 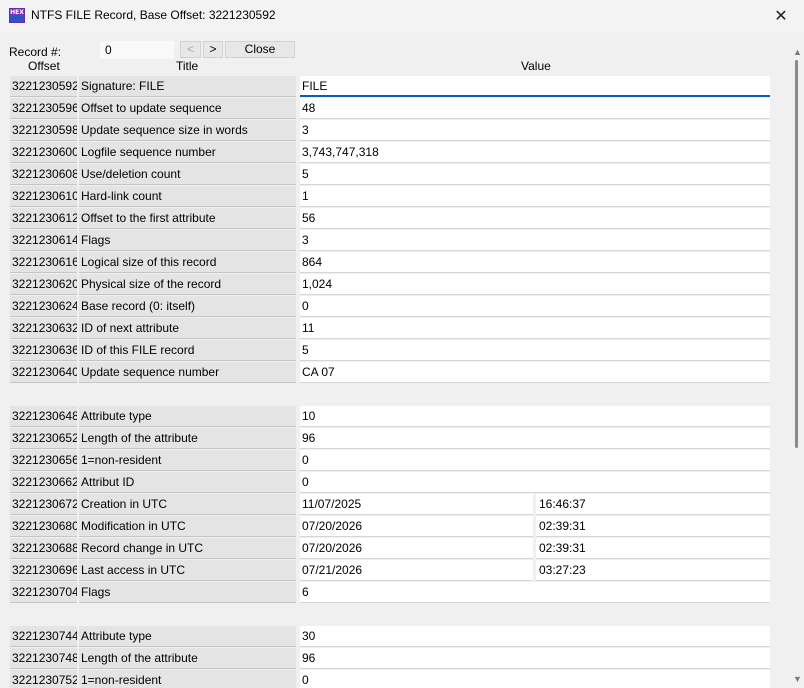 I want to click on value-field: 11/07/2025, so click(x=416, y=504).